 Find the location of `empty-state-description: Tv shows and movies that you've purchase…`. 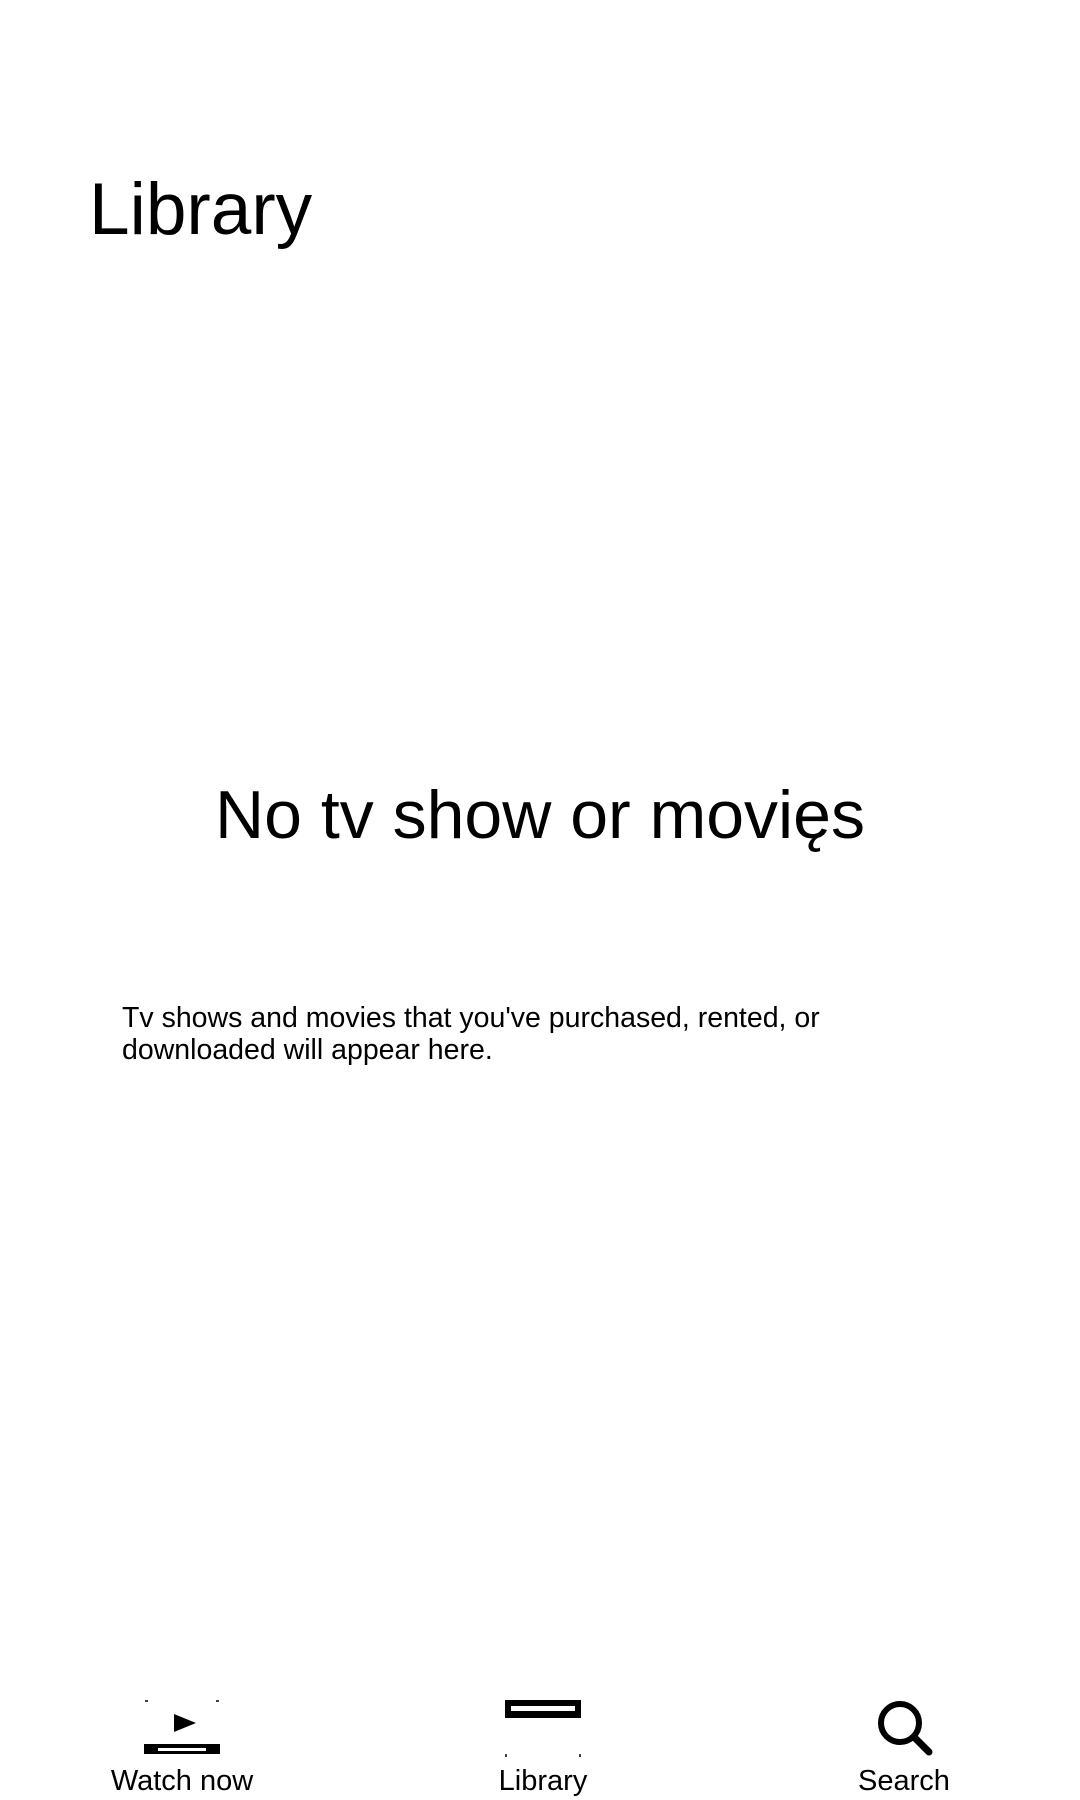

empty-state-description: Tv shows and movies that you've purchase… is located at coordinates (471, 1034).